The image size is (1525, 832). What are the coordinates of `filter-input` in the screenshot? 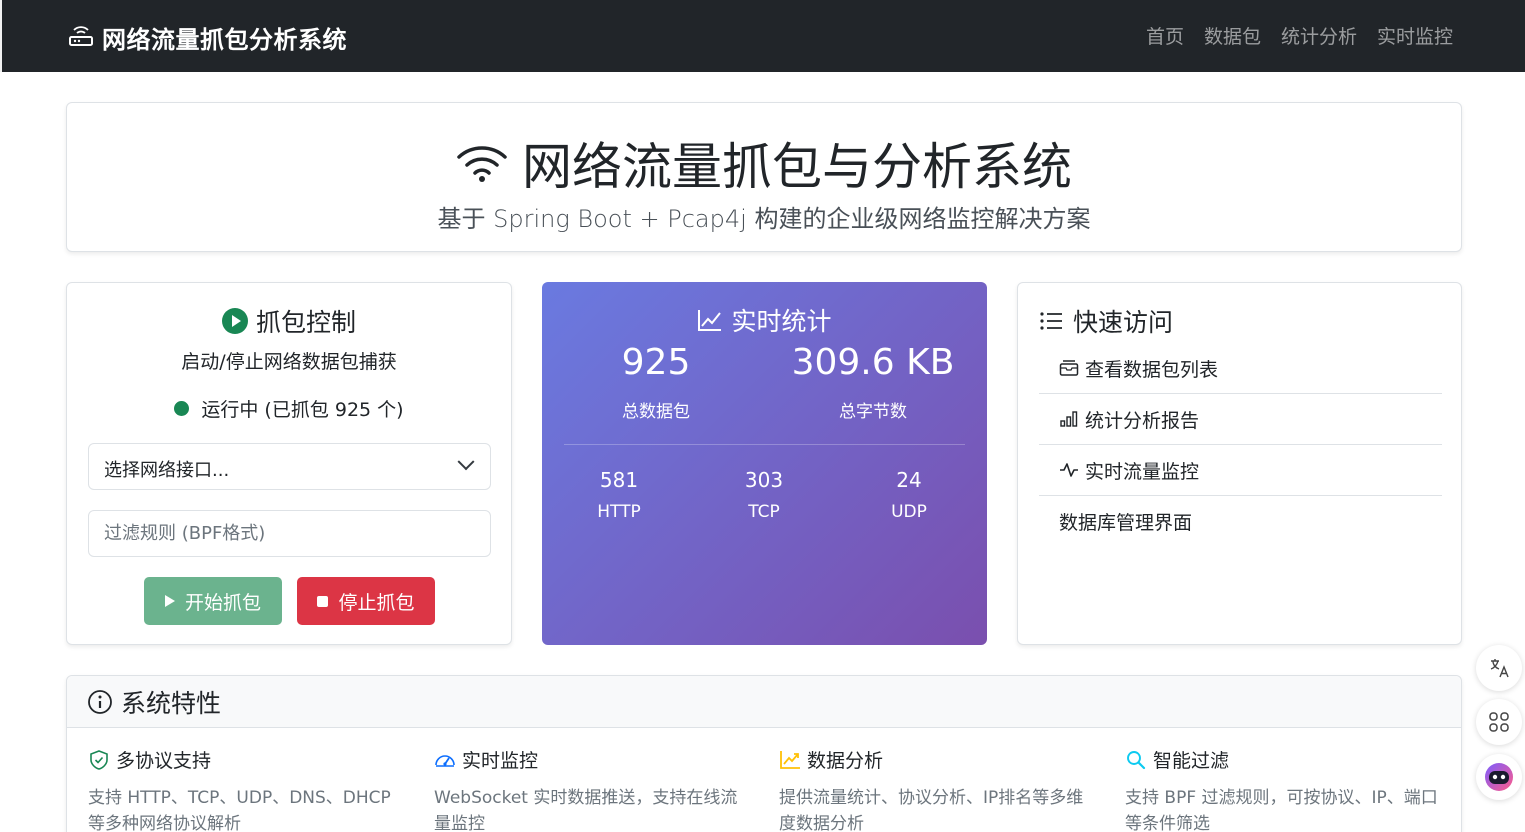 It's located at (289, 533).